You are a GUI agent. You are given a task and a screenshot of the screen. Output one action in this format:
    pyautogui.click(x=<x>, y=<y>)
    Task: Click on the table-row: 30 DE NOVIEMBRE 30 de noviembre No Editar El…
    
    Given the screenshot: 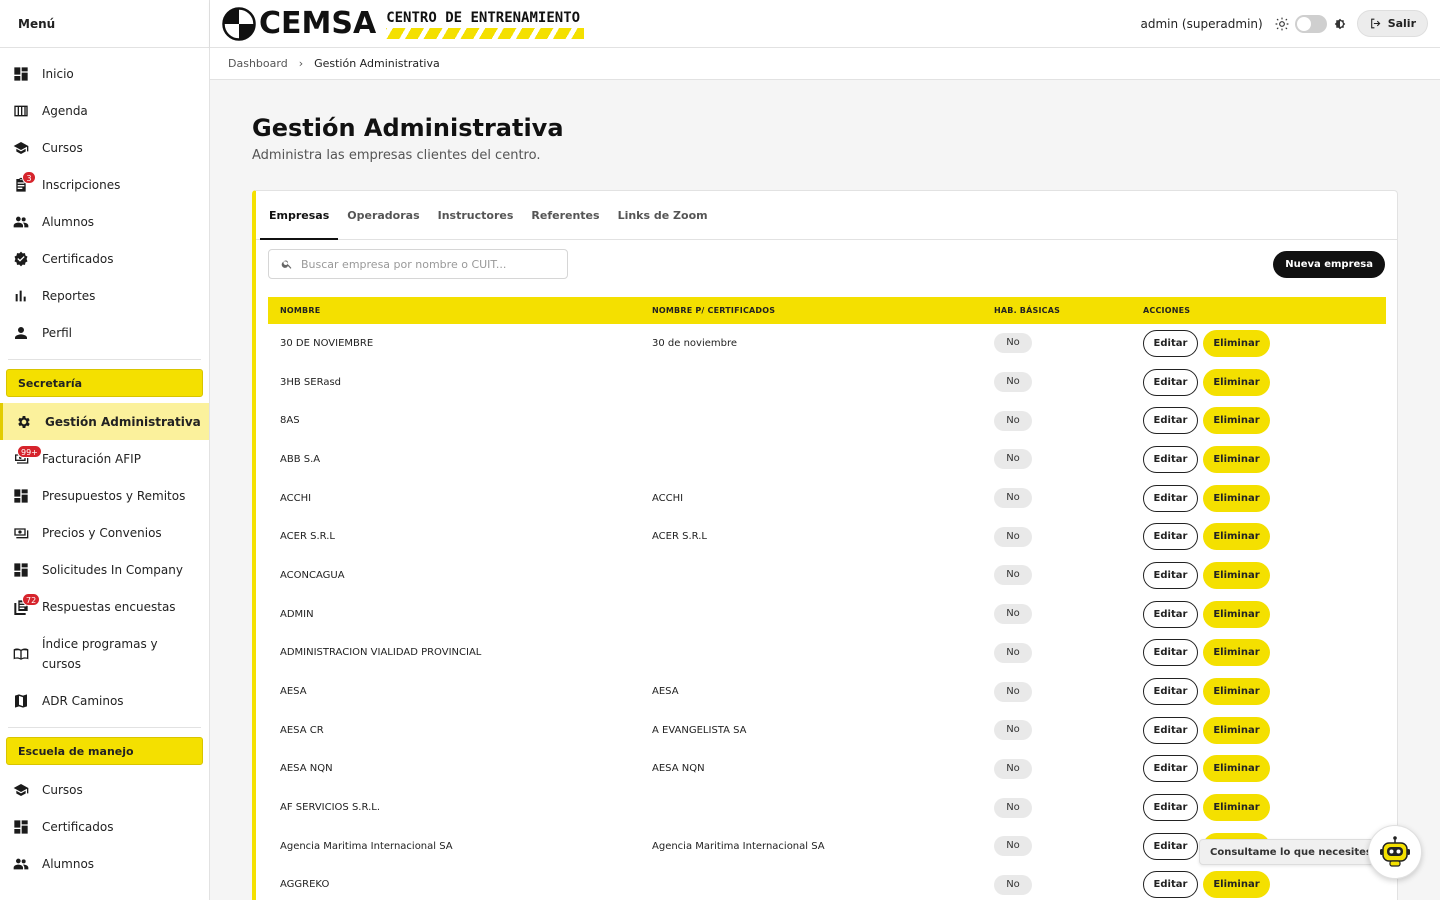 What is the action you would take?
    pyautogui.click(x=827, y=343)
    